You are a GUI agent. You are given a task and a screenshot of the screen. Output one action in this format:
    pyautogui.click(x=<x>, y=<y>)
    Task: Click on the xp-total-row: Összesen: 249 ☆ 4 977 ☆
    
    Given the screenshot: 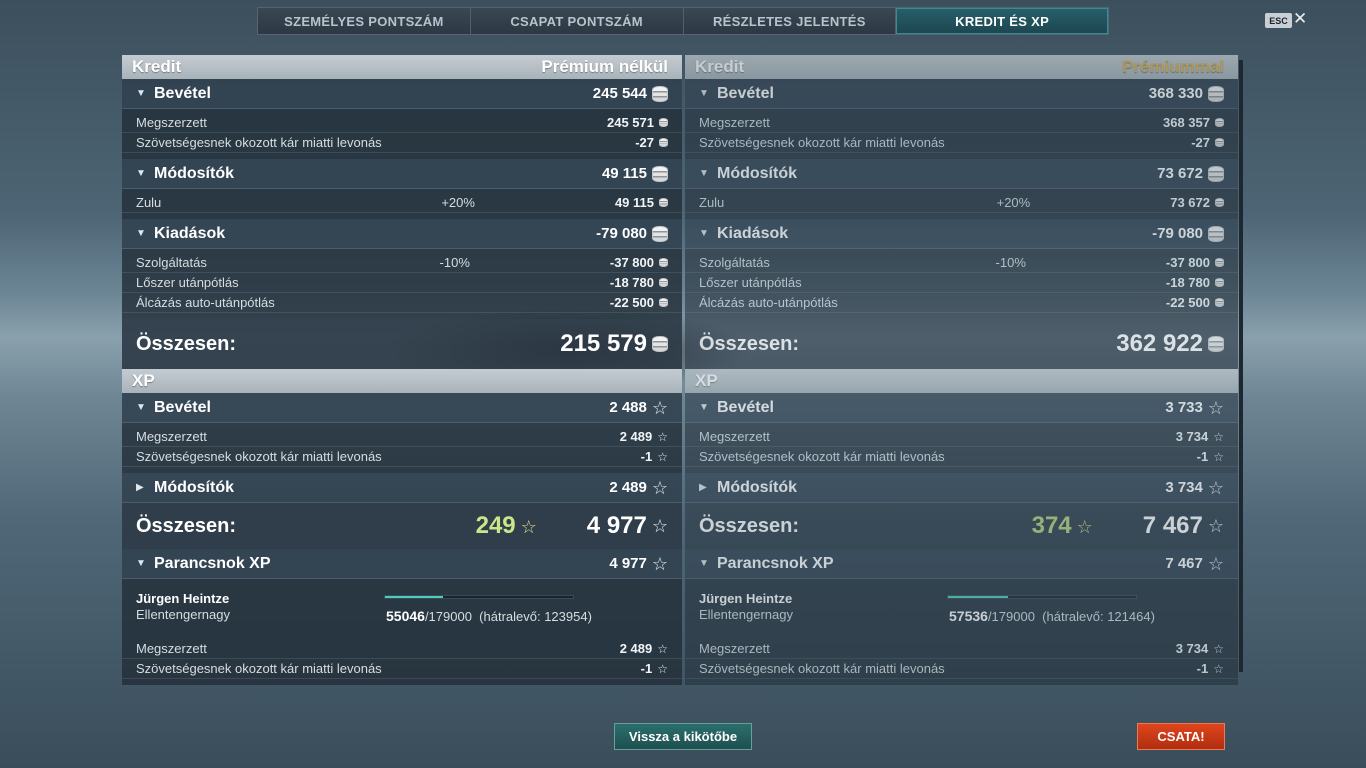 What is the action you would take?
    pyautogui.click(x=402, y=526)
    